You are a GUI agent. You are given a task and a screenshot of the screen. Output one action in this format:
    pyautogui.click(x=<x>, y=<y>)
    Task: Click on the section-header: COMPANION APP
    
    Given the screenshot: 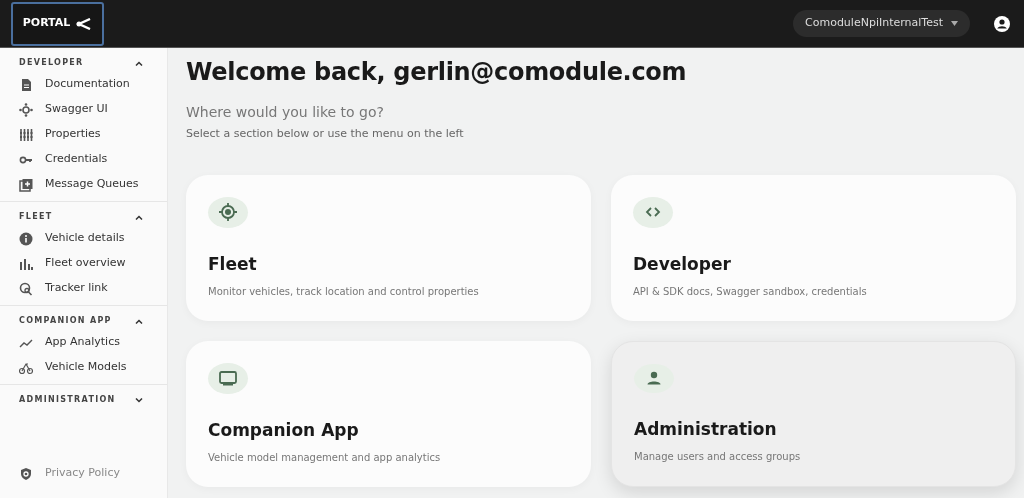 What is the action you would take?
    pyautogui.click(x=83, y=321)
    